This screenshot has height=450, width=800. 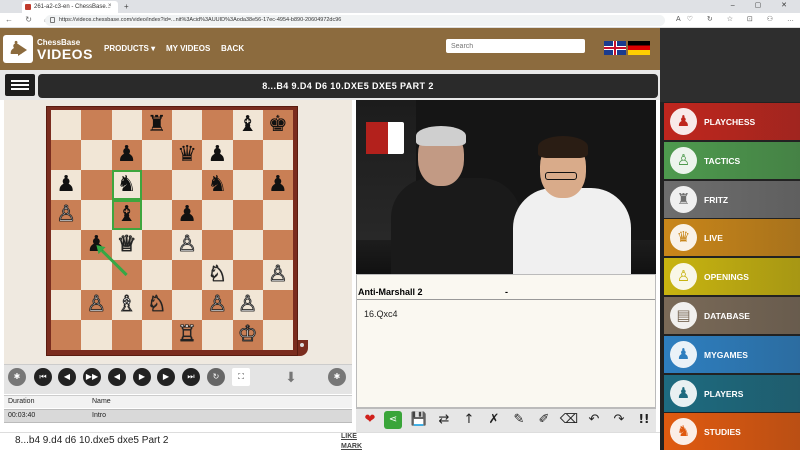 What do you see at coordinates (247, 305) in the screenshot?
I see `square-g2: ♙` at bounding box center [247, 305].